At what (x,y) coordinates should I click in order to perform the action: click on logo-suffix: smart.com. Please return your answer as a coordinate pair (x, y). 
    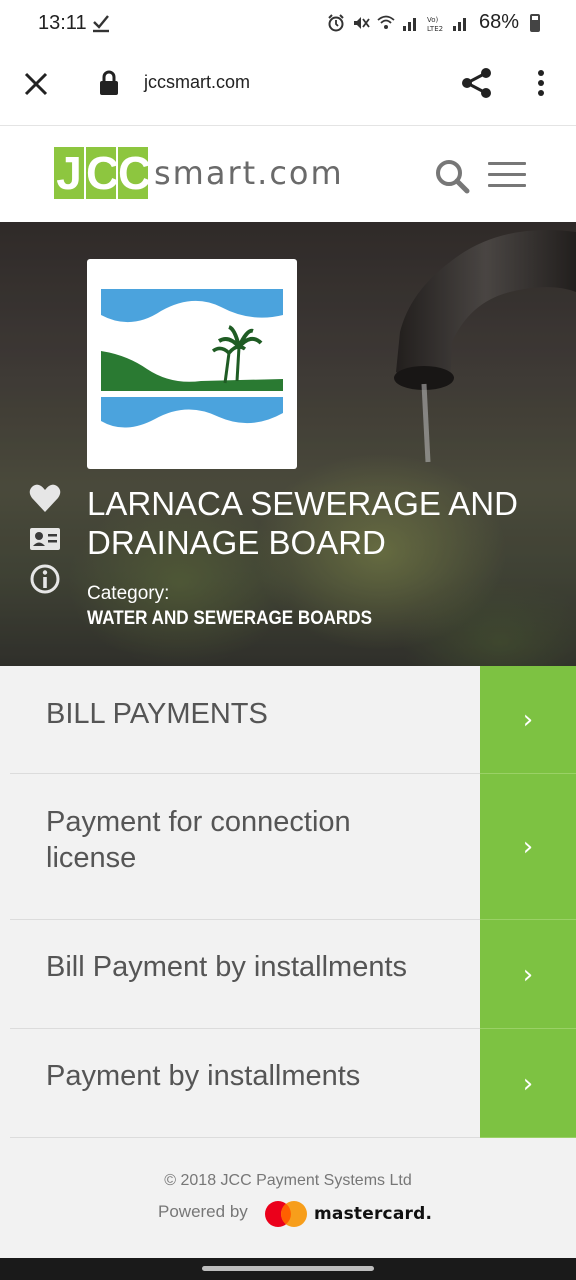
    Looking at the image, I should click on (249, 173).